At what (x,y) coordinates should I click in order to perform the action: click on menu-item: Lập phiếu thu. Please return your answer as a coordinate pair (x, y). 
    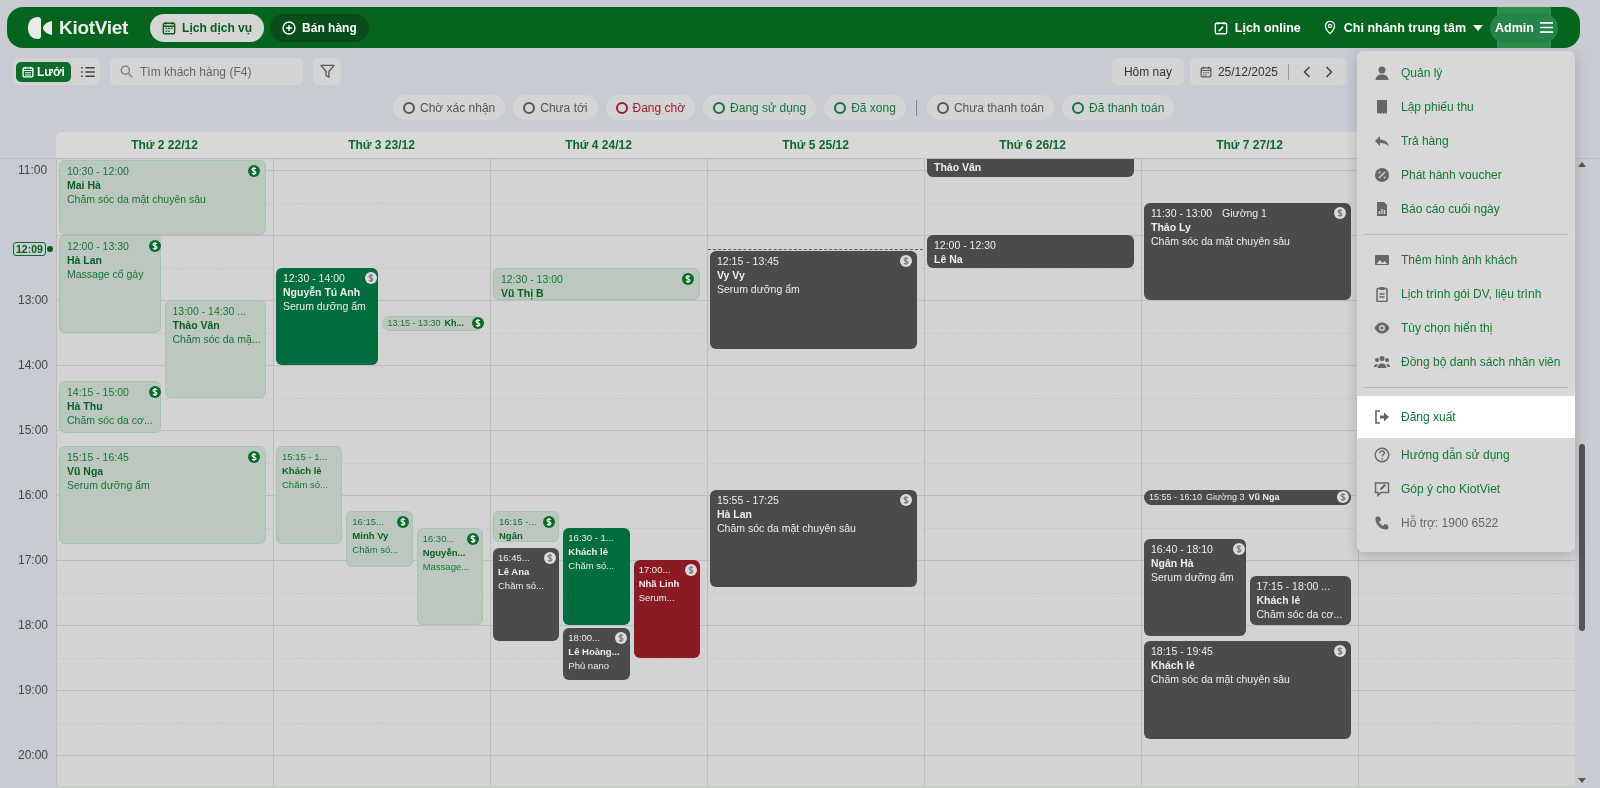
    Looking at the image, I should click on (1466, 107).